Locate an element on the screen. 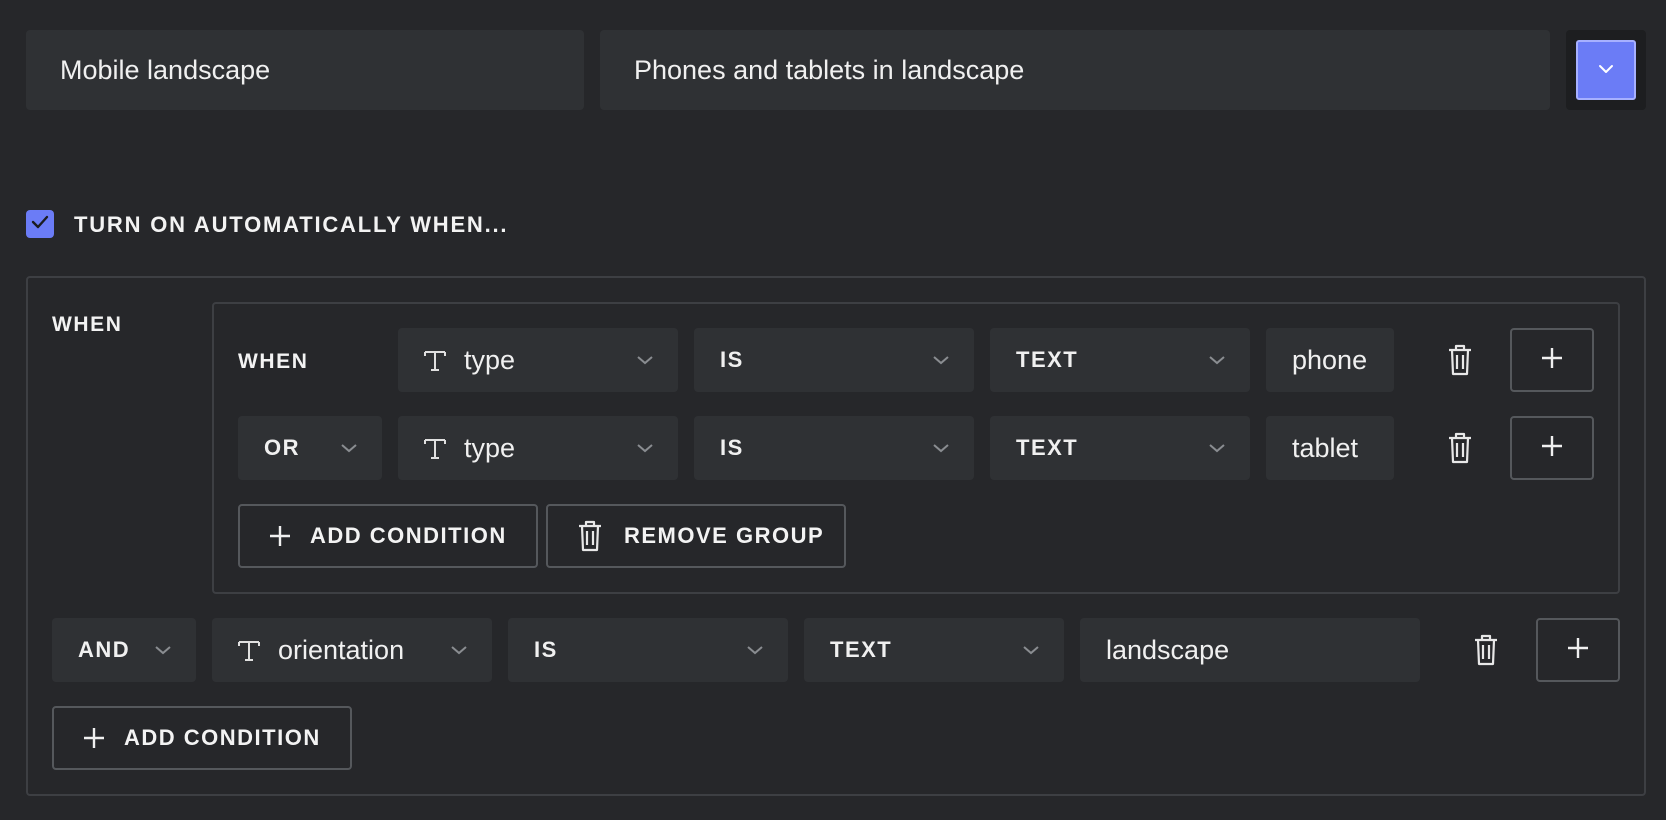  checkmark-icon is located at coordinates (40, 224).